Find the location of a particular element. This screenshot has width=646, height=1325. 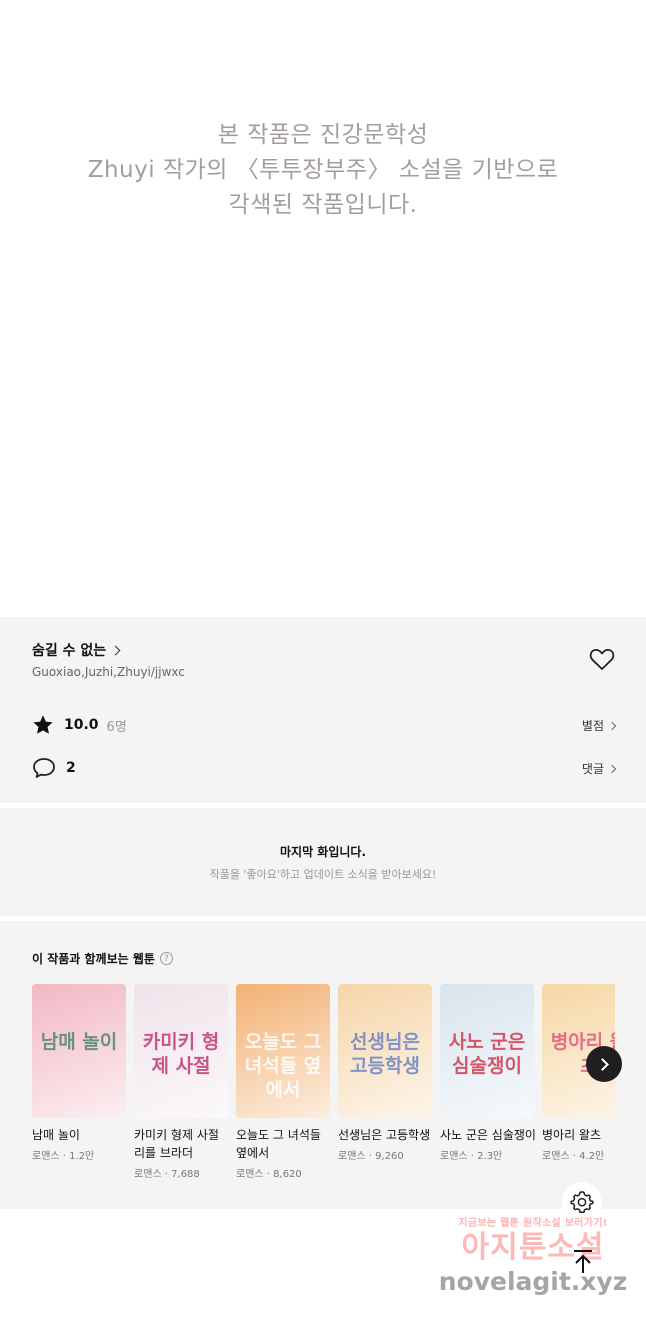

comment-link-label: 댓글 is located at coordinates (592, 769).